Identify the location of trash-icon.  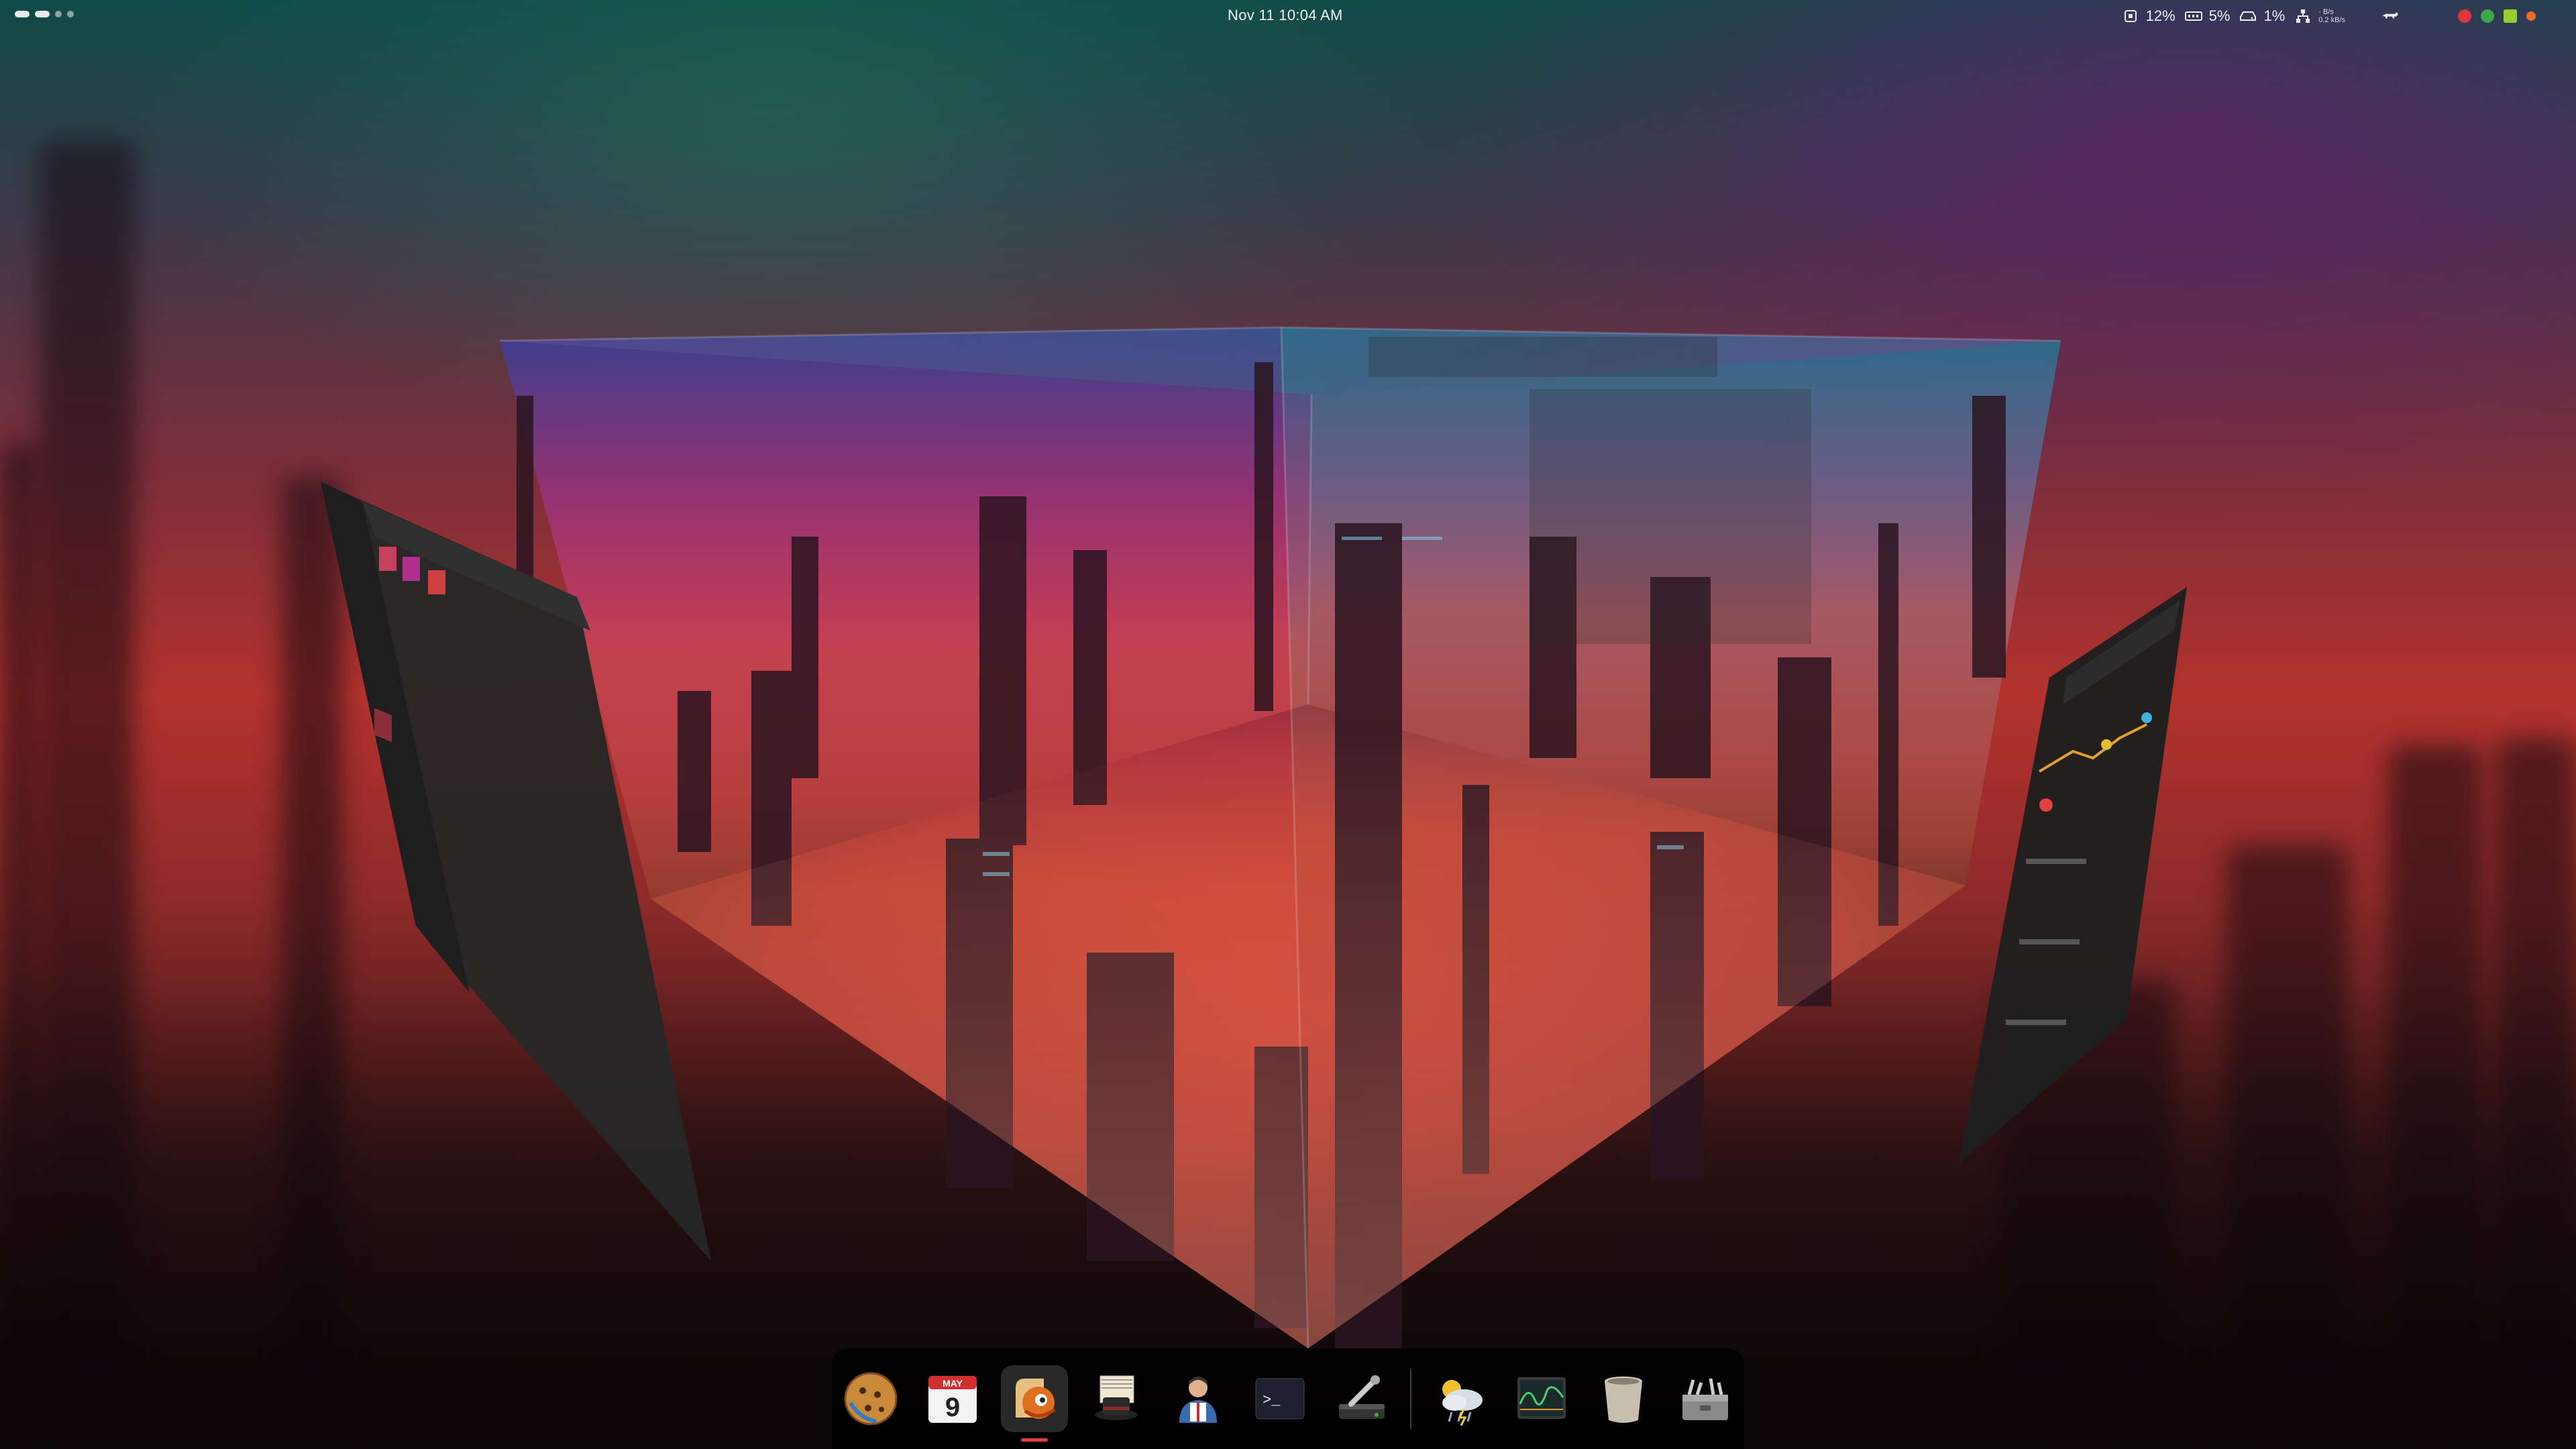
(1623, 1398).